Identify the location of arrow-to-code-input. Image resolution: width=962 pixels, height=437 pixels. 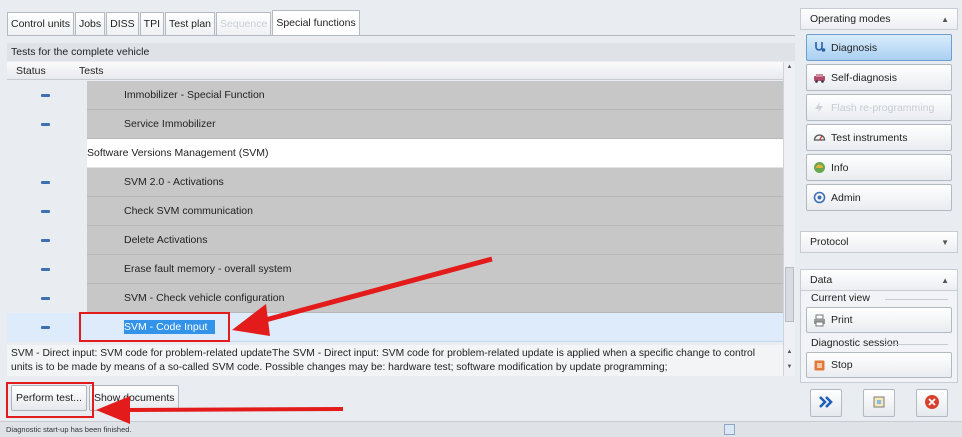
(375, 290).